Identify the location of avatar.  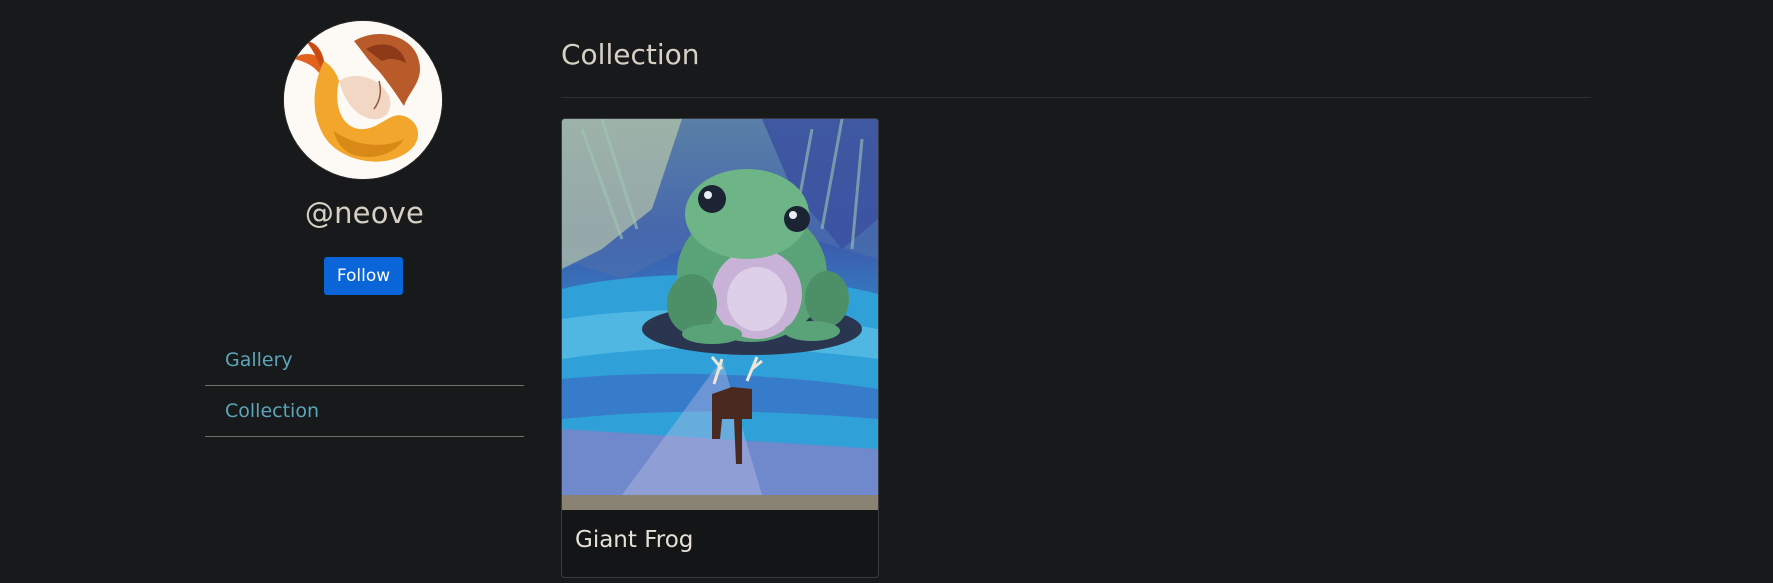
(363, 100).